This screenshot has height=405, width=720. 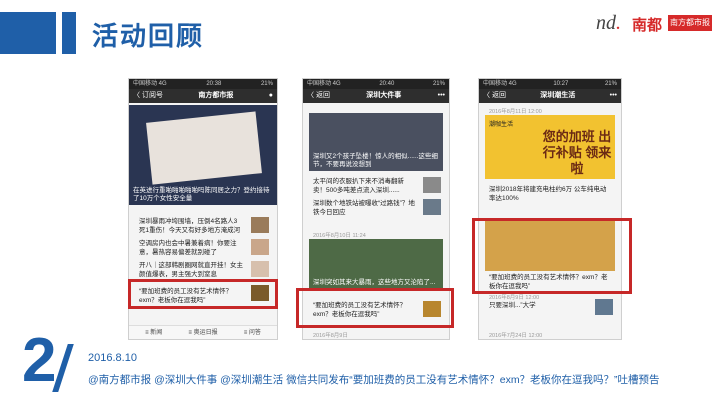 I want to click on image-caption: 深圳又2个孩子坠楼！惊人的相似......这些细节，不要再说没想到, so click(x=375, y=160).